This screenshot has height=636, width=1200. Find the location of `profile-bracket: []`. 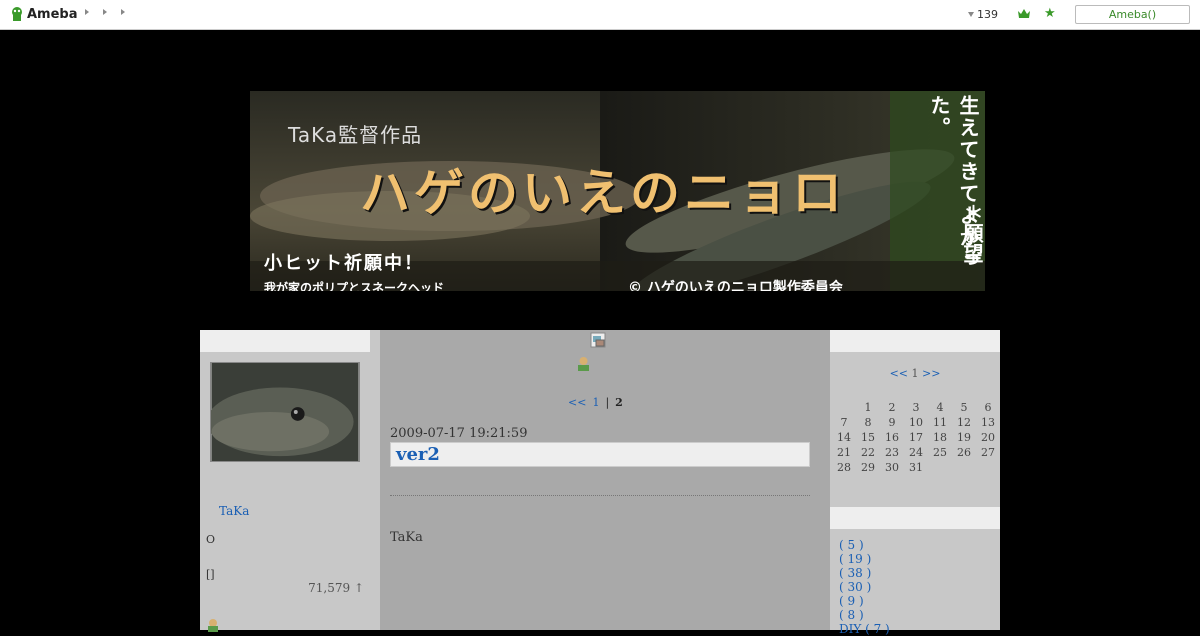

profile-bracket: [] is located at coordinates (210, 574).